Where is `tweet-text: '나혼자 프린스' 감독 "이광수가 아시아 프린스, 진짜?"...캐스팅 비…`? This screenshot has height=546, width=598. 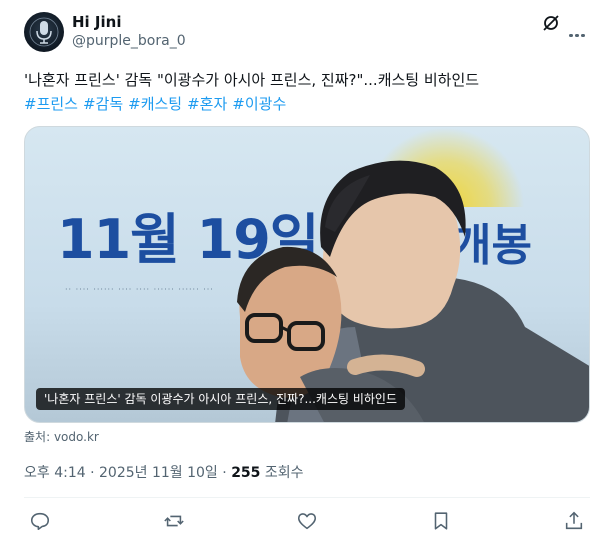 tweet-text: '나혼자 프린스' 감독 "이광수가 아시아 프린스, 진짜?"...캐스팅 비… is located at coordinates (252, 80).